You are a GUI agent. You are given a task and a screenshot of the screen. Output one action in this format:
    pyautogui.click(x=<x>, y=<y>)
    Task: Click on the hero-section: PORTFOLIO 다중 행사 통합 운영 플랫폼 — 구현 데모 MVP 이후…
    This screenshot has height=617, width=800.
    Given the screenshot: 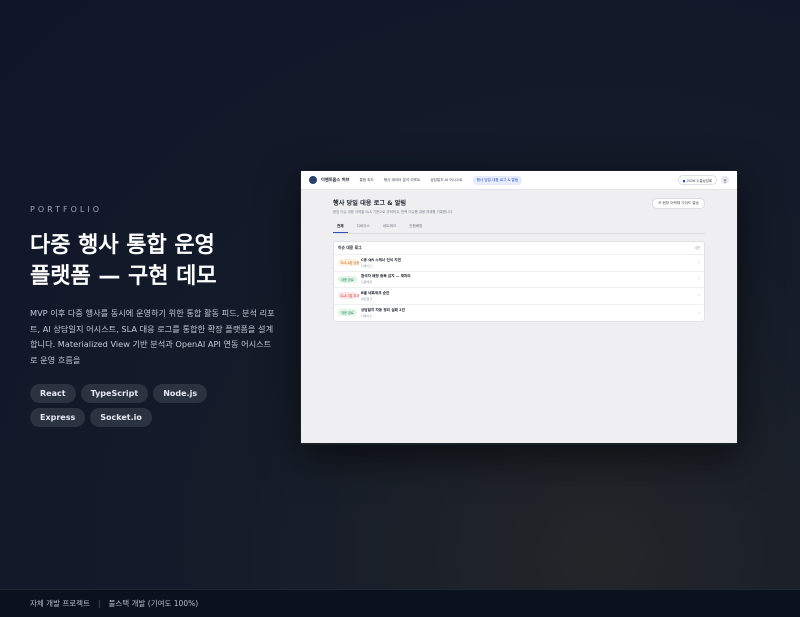 What is the action you would take?
    pyautogui.click(x=152, y=316)
    